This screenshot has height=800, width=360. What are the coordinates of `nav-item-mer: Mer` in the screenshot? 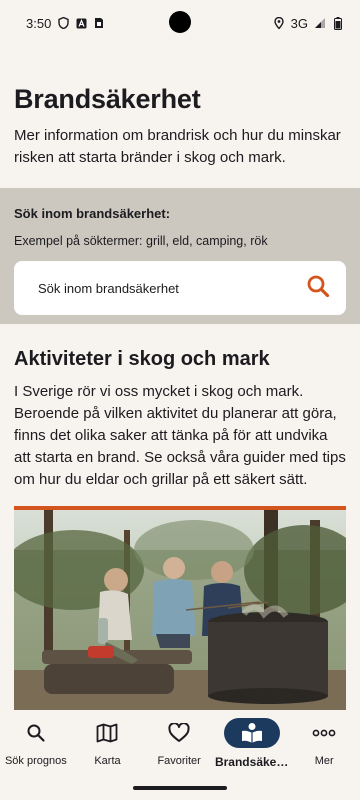 It's located at (324, 759).